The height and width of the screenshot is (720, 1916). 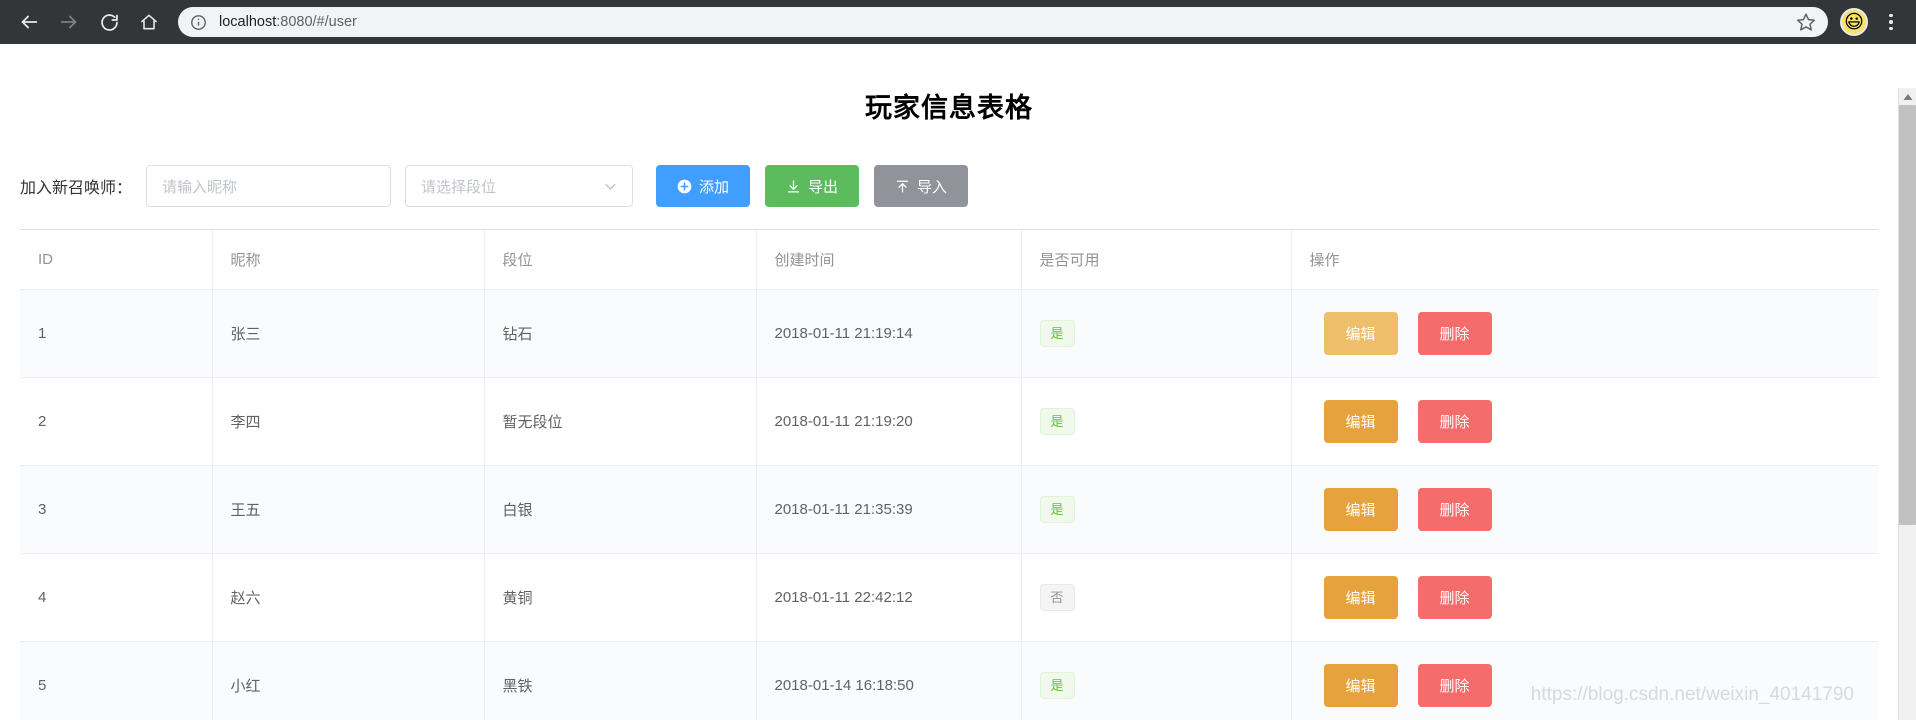 I want to click on cell-created: 2018-01-11 21:19:14, so click(x=889, y=333).